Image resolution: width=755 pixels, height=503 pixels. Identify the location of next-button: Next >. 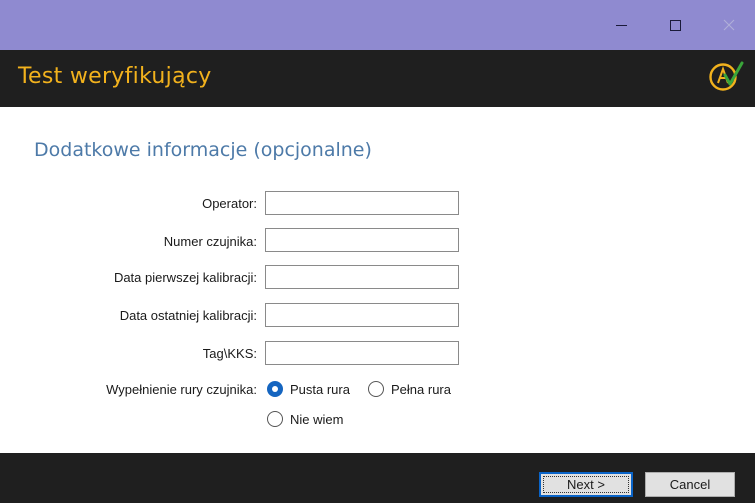
(586, 484).